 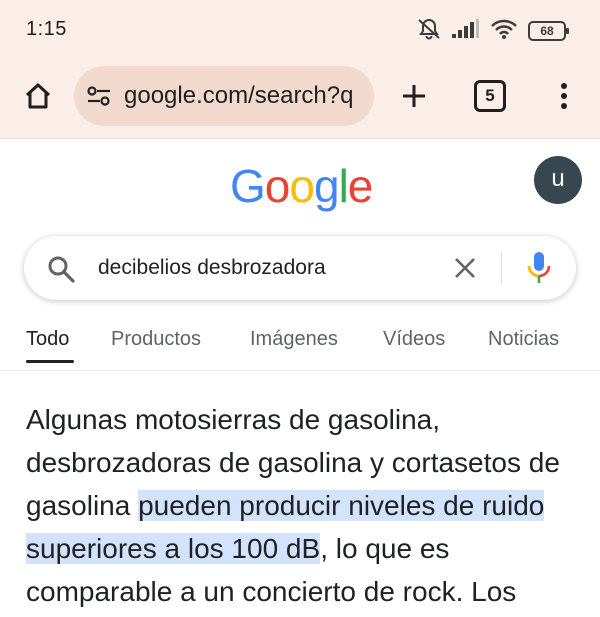 I want to click on close-icon, so click(x=465, y=270).